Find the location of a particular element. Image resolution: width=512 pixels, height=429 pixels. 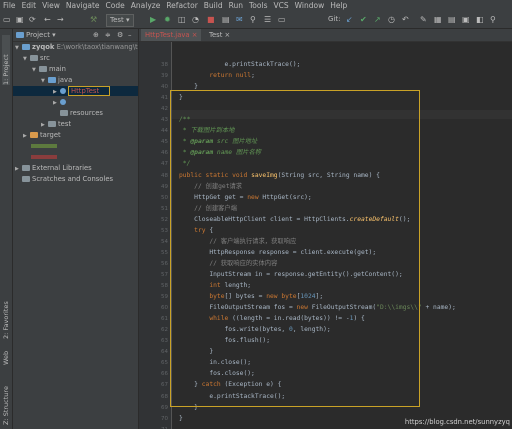

menu-refactor: Refactor is located at coordinates (181, 5).